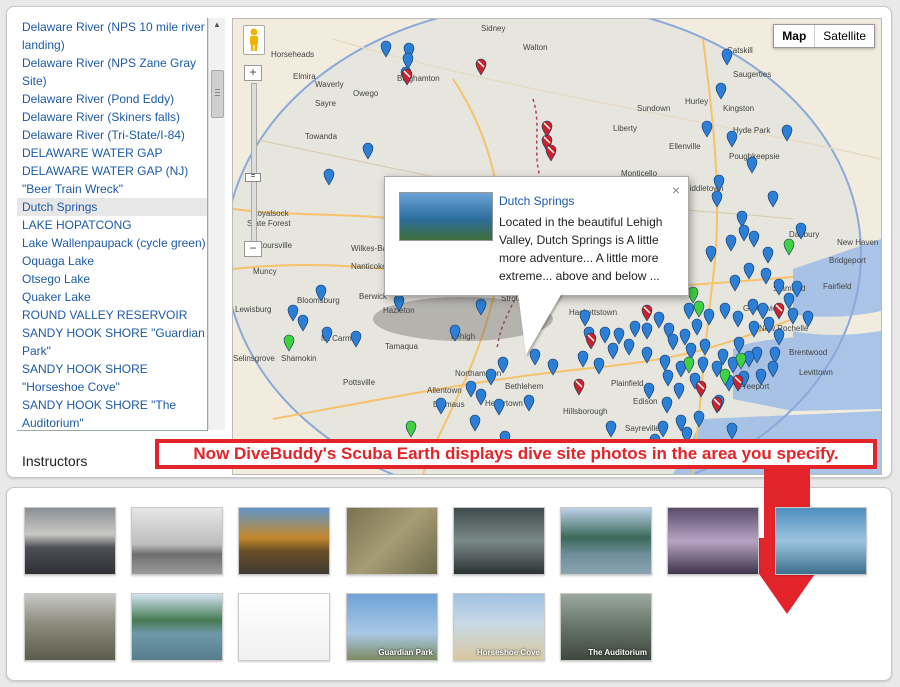 The image size is (900, 687). Describe the element at coordinates (217, 89) in the screenshot. I see `grip-icon` at that location.